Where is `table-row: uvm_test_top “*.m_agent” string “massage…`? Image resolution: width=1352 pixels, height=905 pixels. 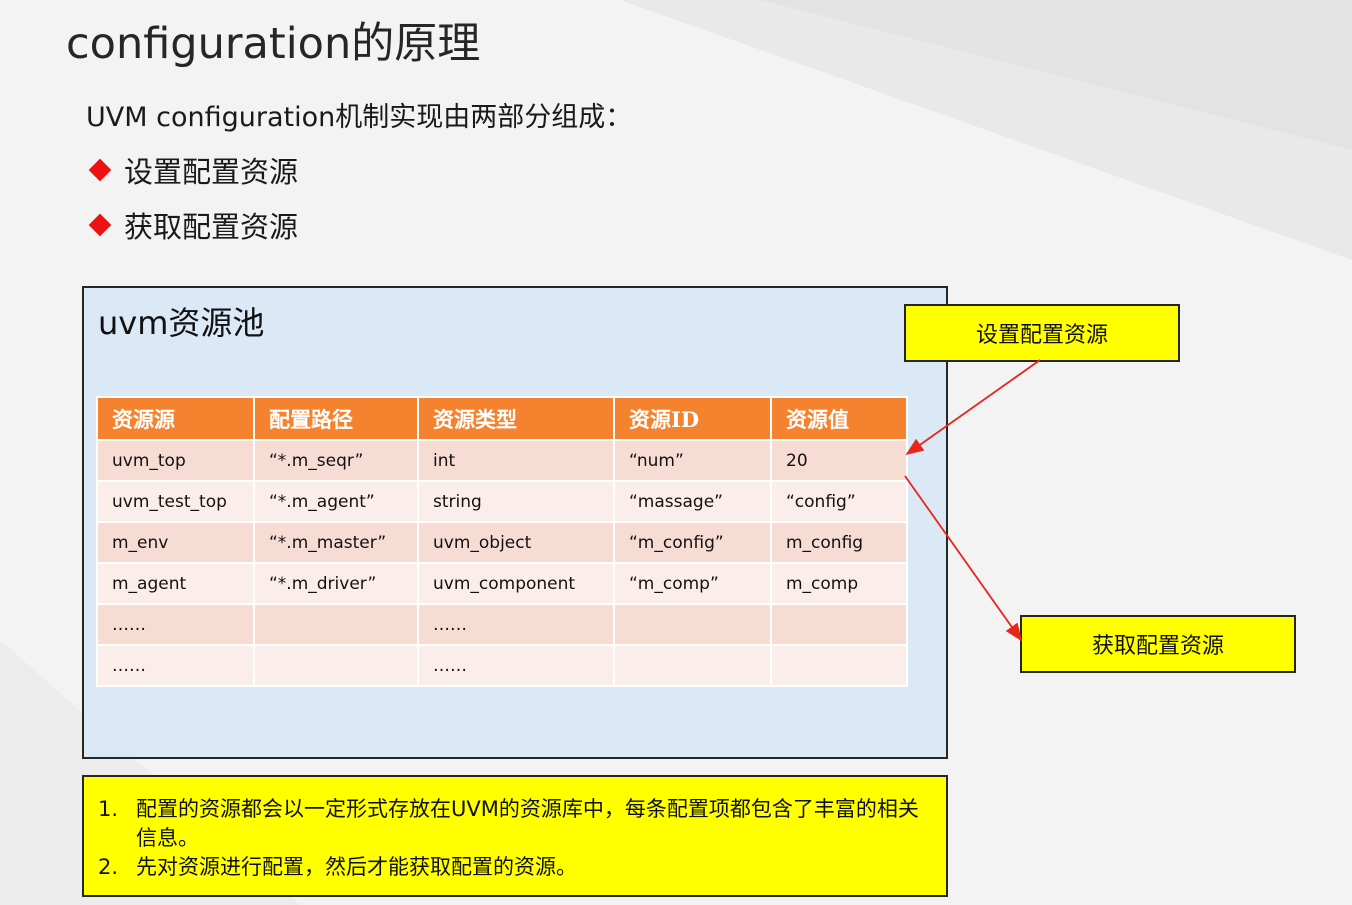
table-row: uvm_test_top “*.m_agent” string “massage… is located at coordinates (502, 501).